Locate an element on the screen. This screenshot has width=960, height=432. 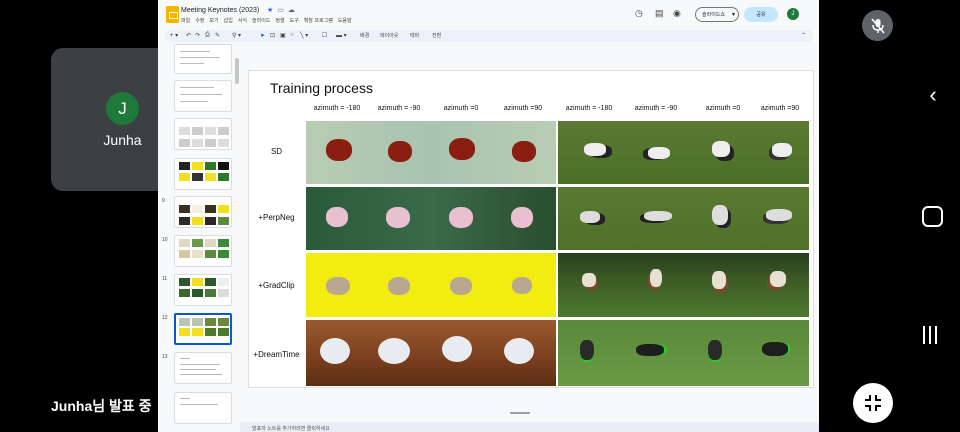
slide-number: 13 is located at coordinates (165, 357).